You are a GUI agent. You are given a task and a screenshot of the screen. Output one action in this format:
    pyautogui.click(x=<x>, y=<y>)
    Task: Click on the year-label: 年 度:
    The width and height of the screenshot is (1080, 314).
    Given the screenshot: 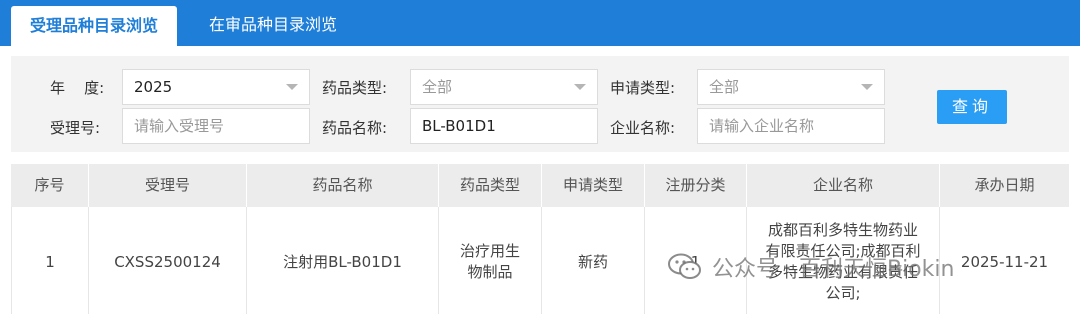 What is the action you would take?
    pyautogui.click(x=77, y=88)
    